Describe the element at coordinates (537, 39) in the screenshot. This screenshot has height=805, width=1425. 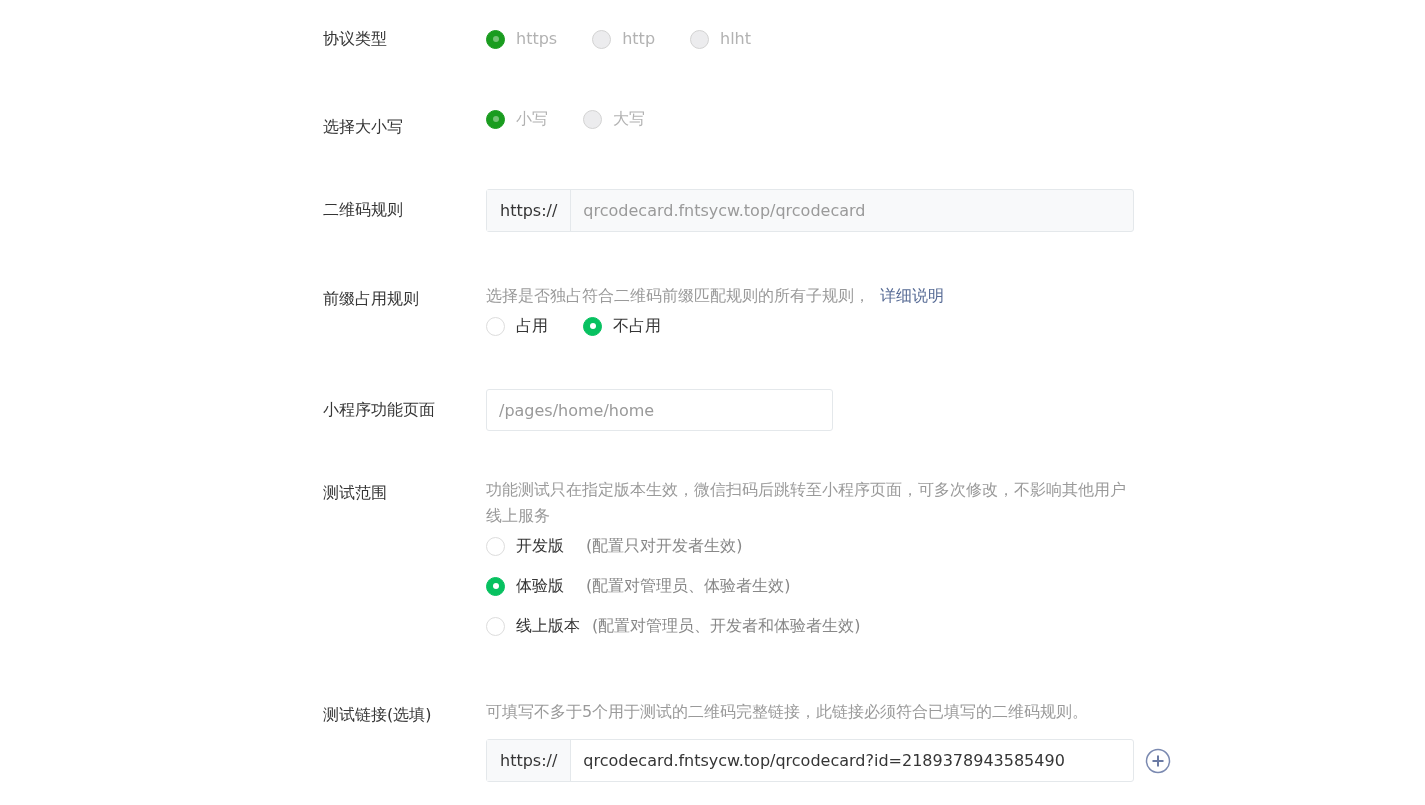
I see `option-label: https` at that location.